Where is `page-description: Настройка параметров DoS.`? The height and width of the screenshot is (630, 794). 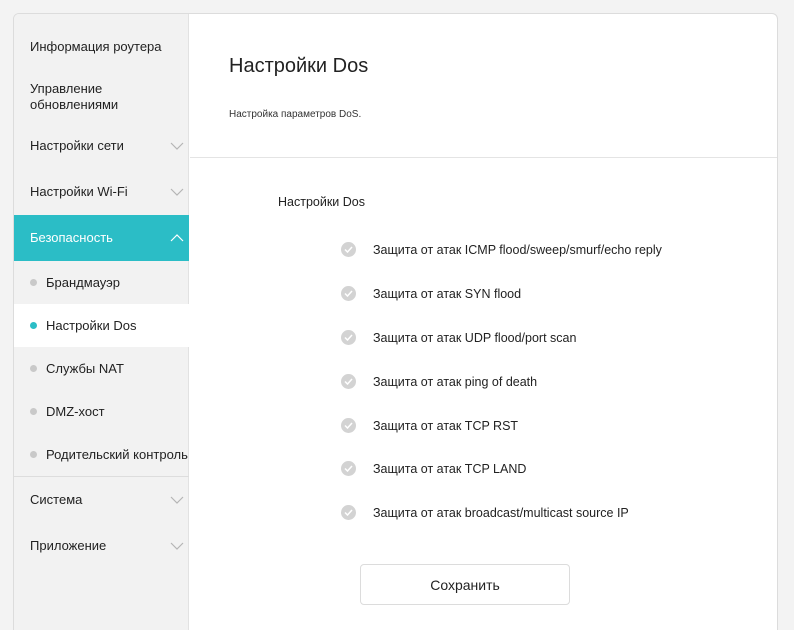 page-description: Настройка параметров DoS. is located at coordinates (295, 114).